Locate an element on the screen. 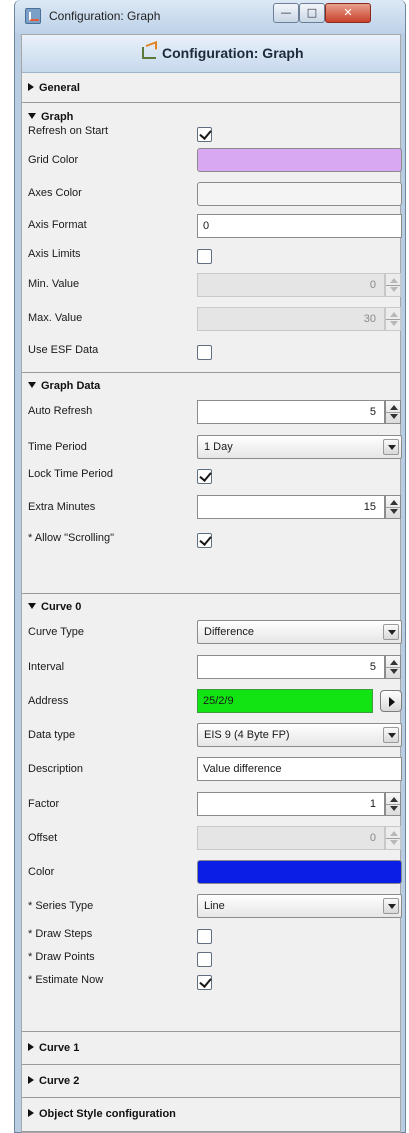  axis-format-input: 0 is located at coordinates (299, 226).